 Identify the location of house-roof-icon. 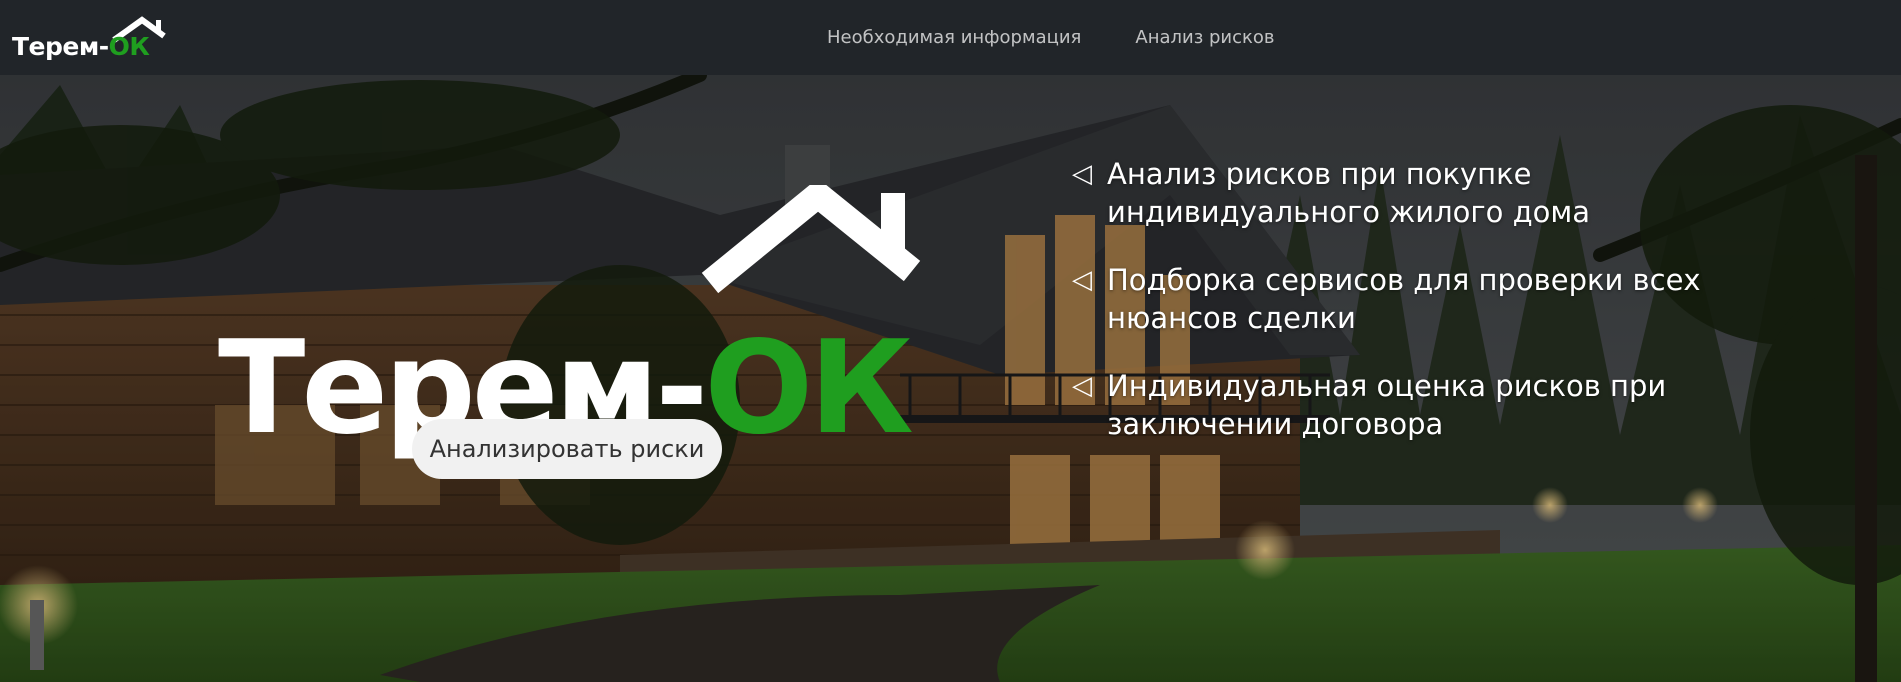
(811, 239).